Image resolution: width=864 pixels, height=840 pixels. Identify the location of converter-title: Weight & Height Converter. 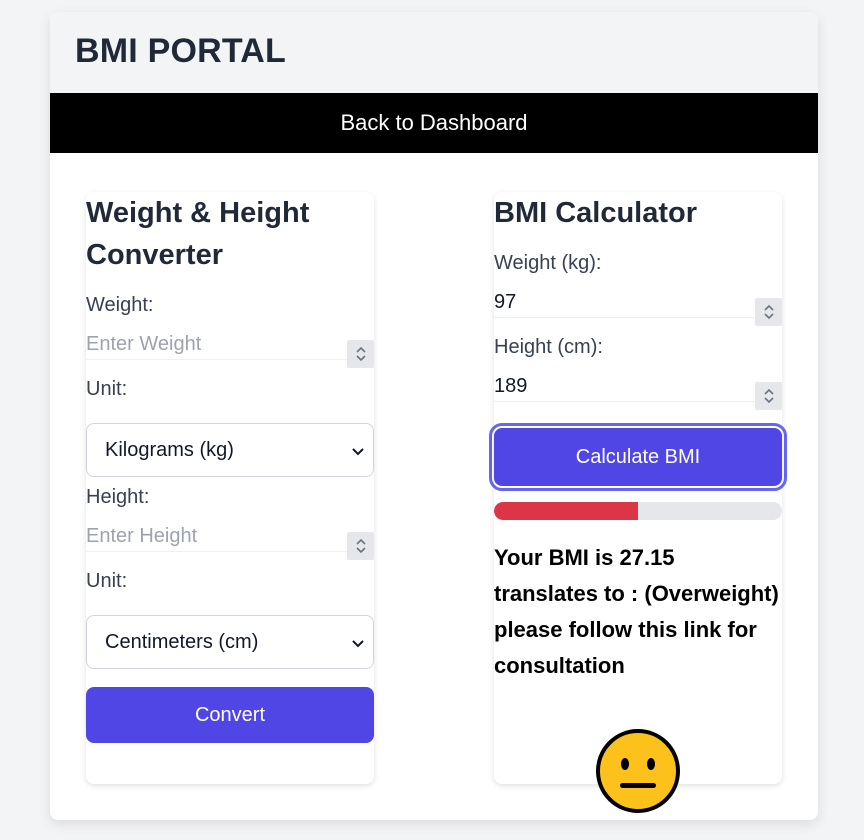
(198, 234).